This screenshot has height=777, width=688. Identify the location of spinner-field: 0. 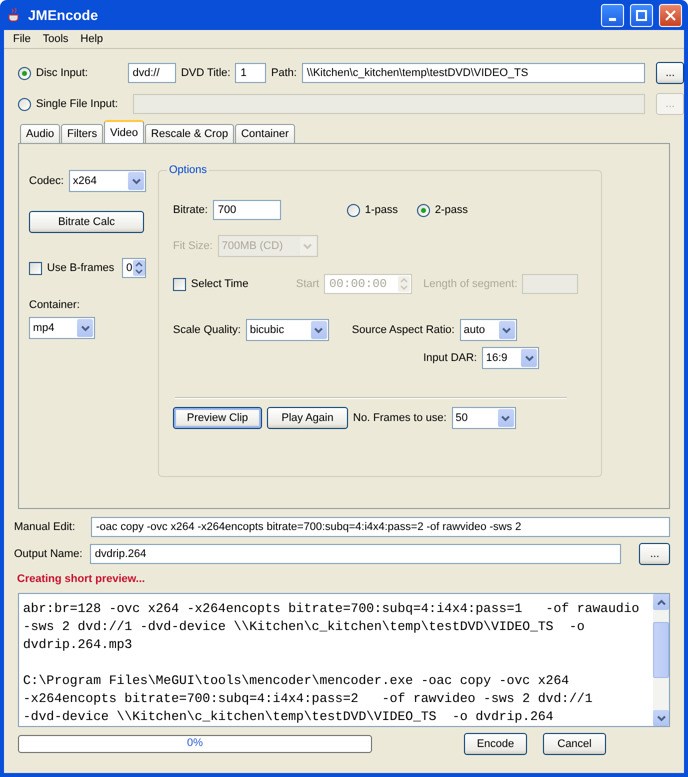
(134, 268).